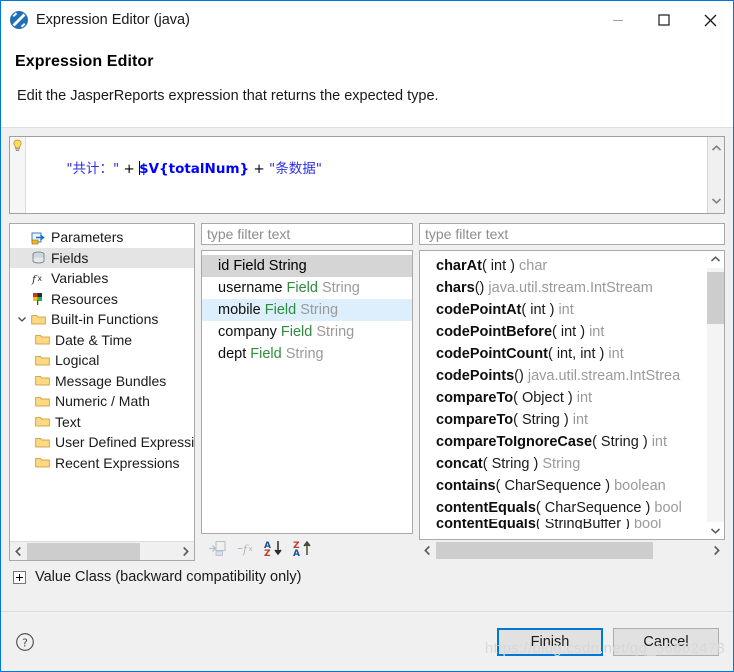  Describe the element at coordinates (217, 548) in the screenshot. I see `insert-parameter-icon` at that location.